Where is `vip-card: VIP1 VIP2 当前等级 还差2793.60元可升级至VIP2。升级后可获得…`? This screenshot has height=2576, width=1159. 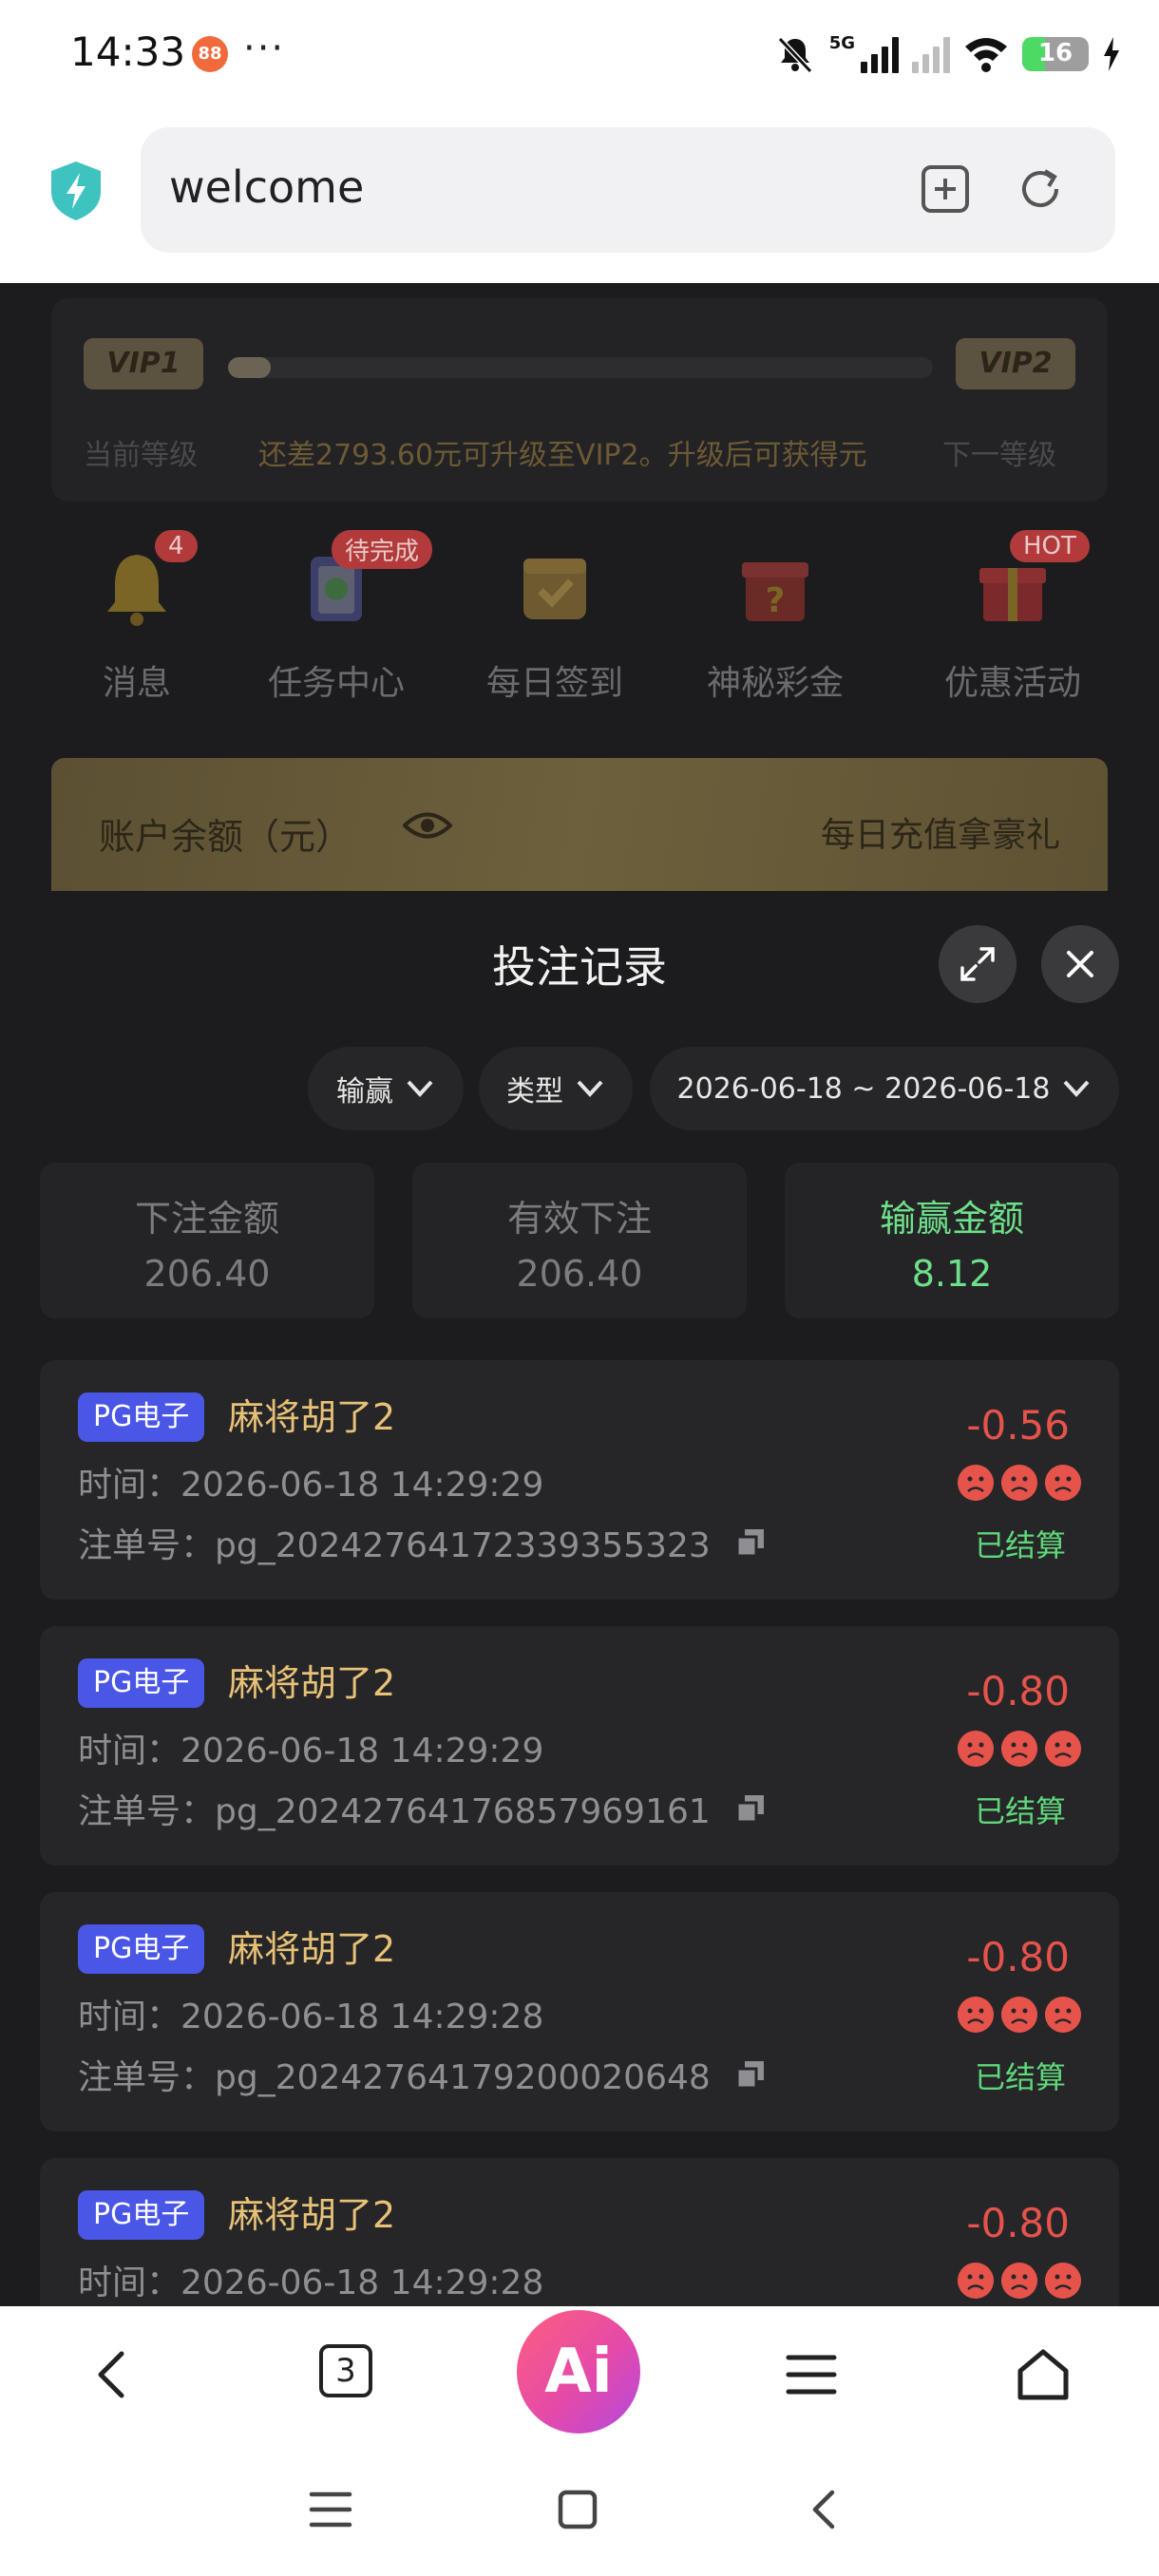
vip-card: VIP1 VIP2 当前等级 还差2793.60元可升级至VIP2。升级后可获得… is located at coordinates (579, 400).